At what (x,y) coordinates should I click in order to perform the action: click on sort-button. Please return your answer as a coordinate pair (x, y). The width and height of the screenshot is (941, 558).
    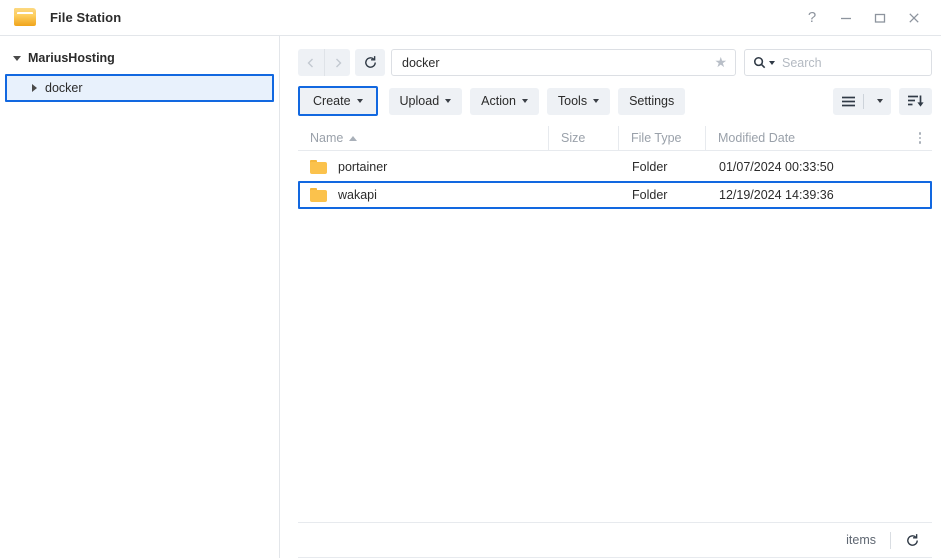
    Looking at the image, I should click on (915, 101).